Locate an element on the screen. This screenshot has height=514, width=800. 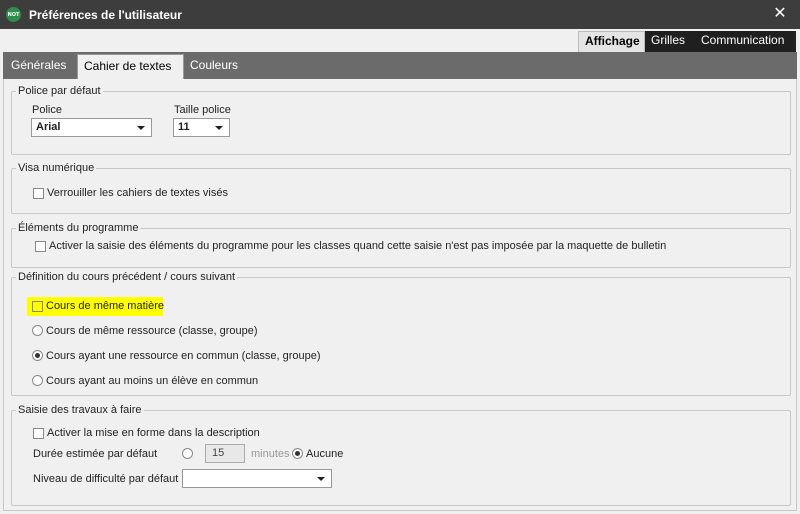
window-title: Préférences de l'utilisateur is located at coordinates (105, 15).